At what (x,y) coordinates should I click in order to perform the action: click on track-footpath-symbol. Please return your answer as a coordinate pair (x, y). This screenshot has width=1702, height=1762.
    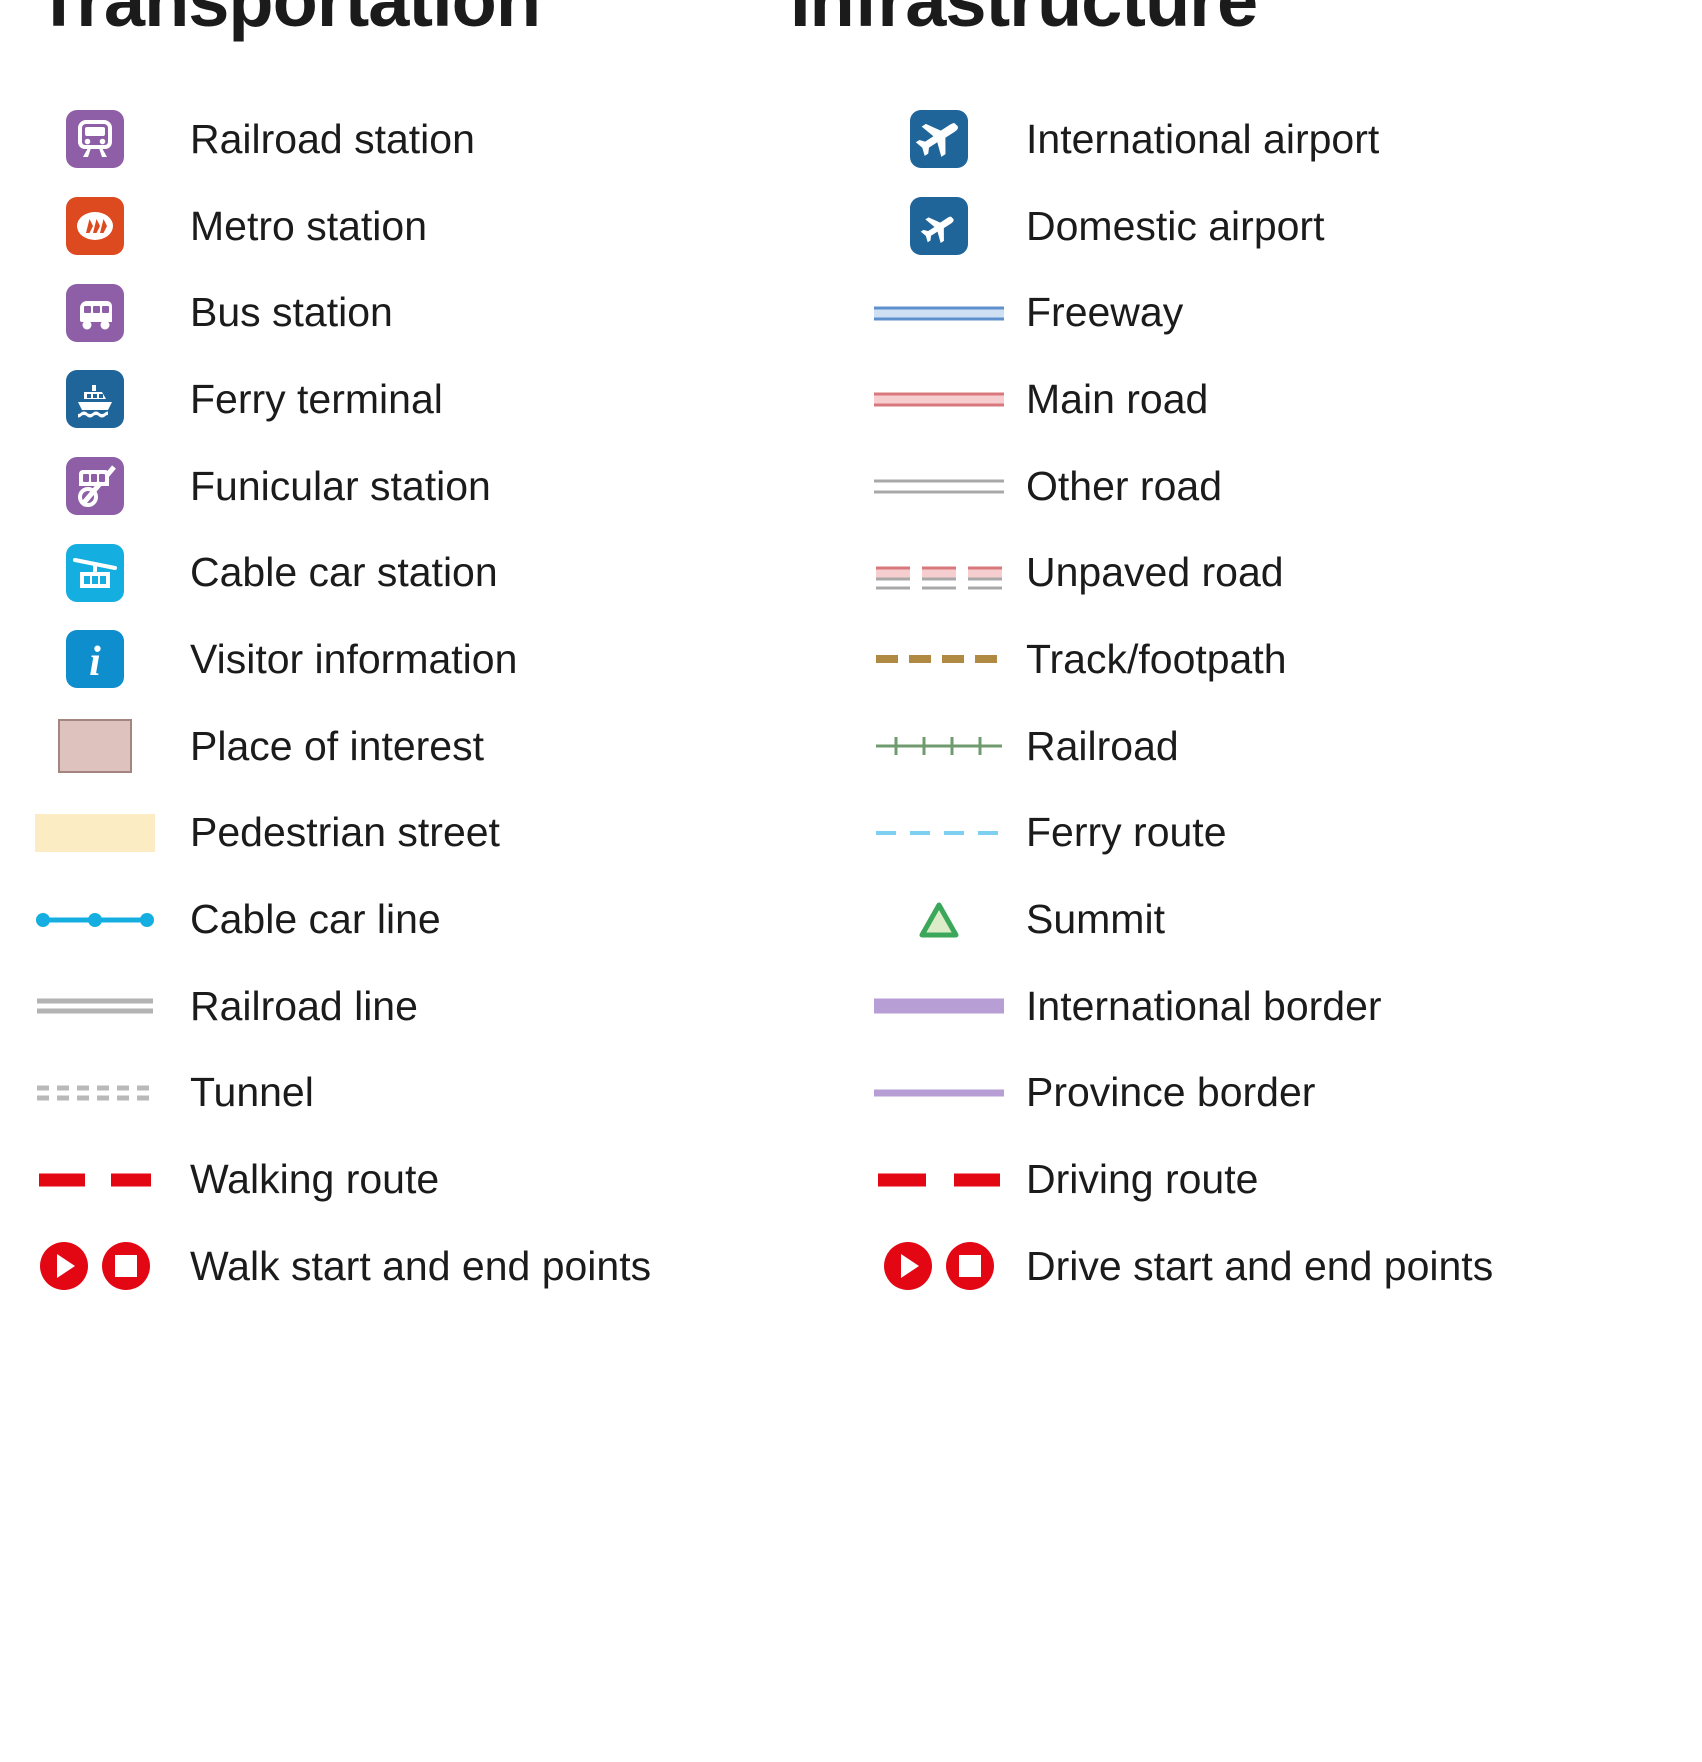
    Looking at the image, I should click on (938, 659).